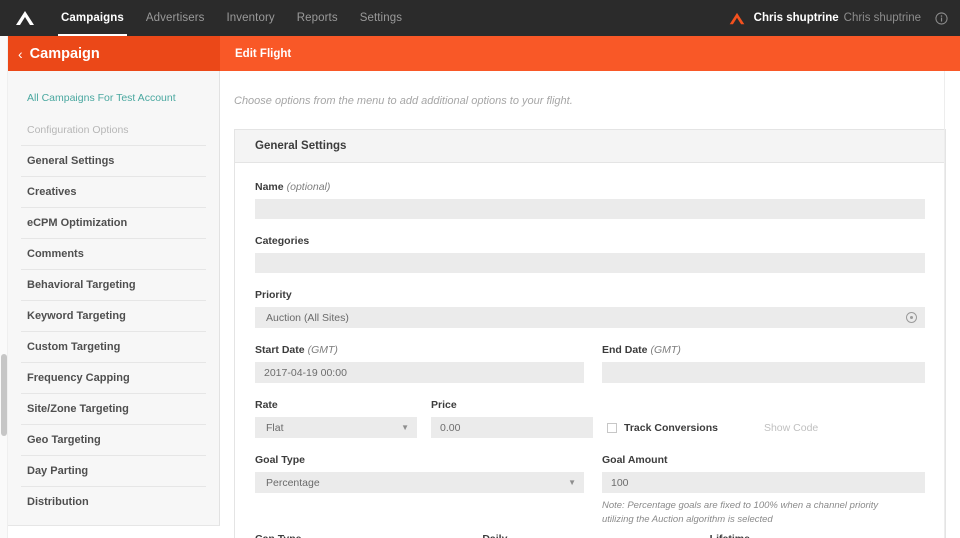 The width and height of the screenshot is (960, 538). What do you see at coordinates (113, 501) in the screenshot?
I see `sidebar-item-distribution: Distribution` at bounding box center [113, 501].